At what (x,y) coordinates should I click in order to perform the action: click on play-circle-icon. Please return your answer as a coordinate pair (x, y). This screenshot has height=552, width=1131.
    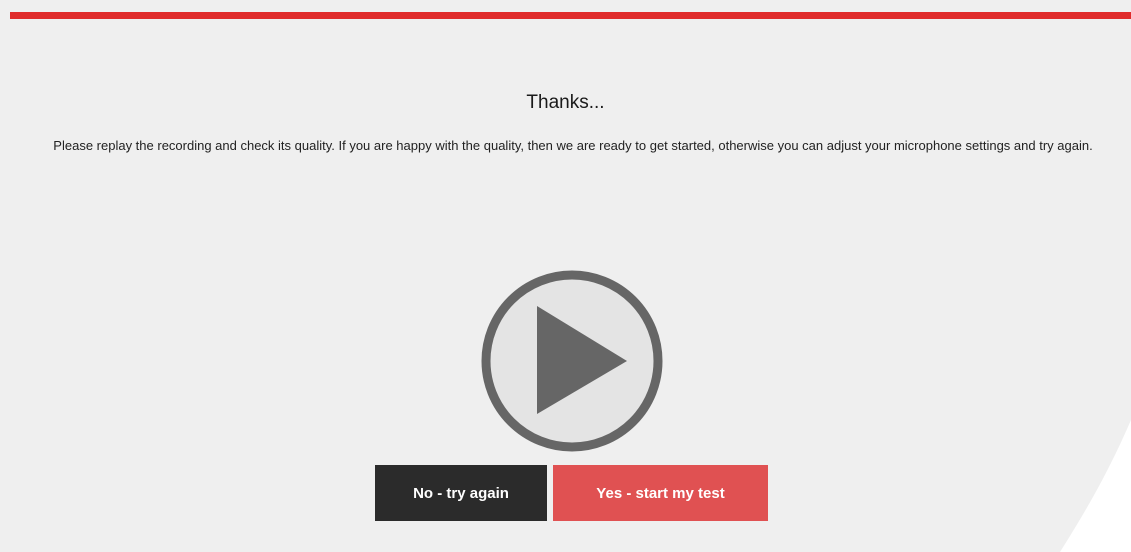
    Looking at the image, I should click on (572, 361).